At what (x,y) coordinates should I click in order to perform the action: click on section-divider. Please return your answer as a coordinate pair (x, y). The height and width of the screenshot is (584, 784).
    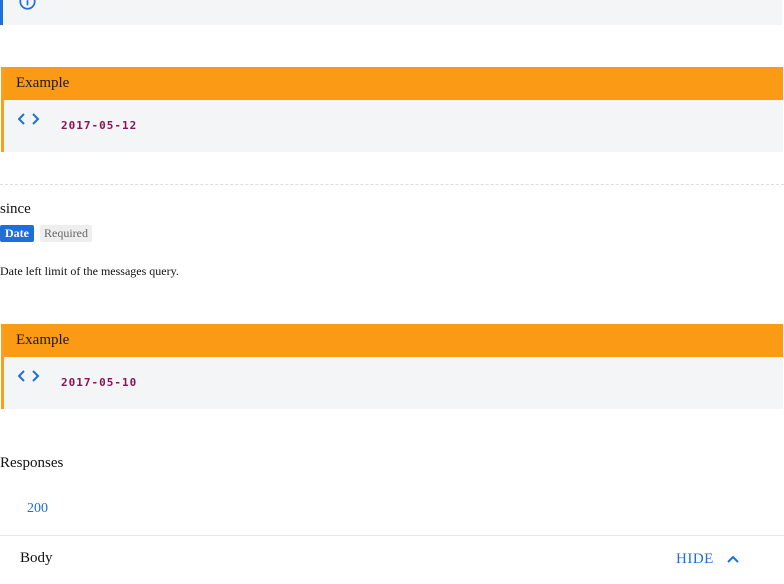
    Looking at the image, I should click on (392, 184).